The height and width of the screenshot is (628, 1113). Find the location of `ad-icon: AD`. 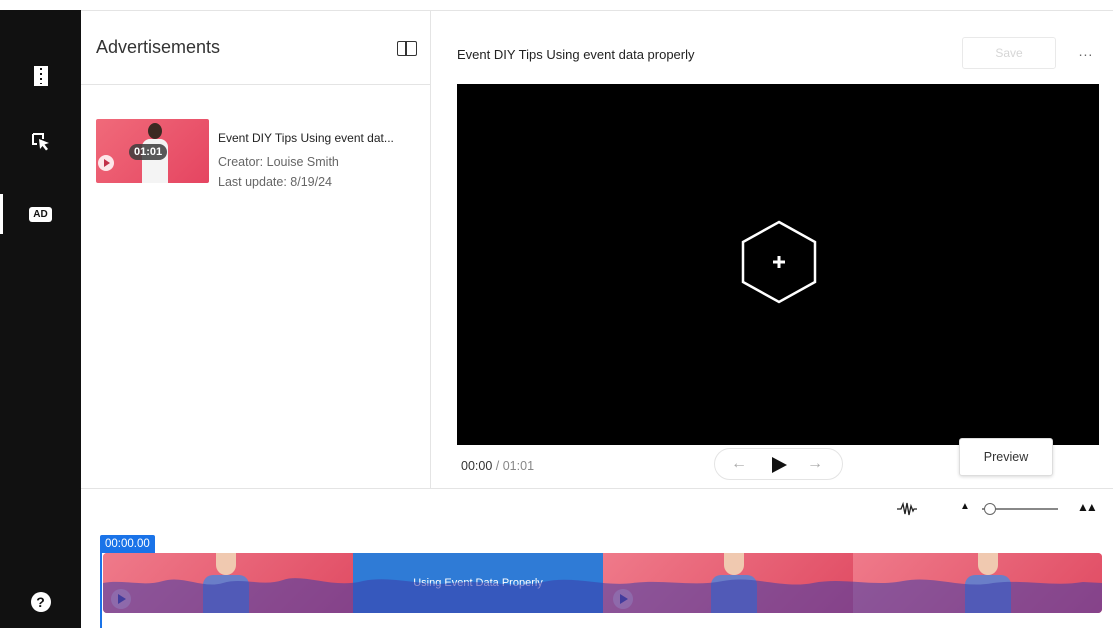

ad-icon: AD is located at coordinates (40, 214).